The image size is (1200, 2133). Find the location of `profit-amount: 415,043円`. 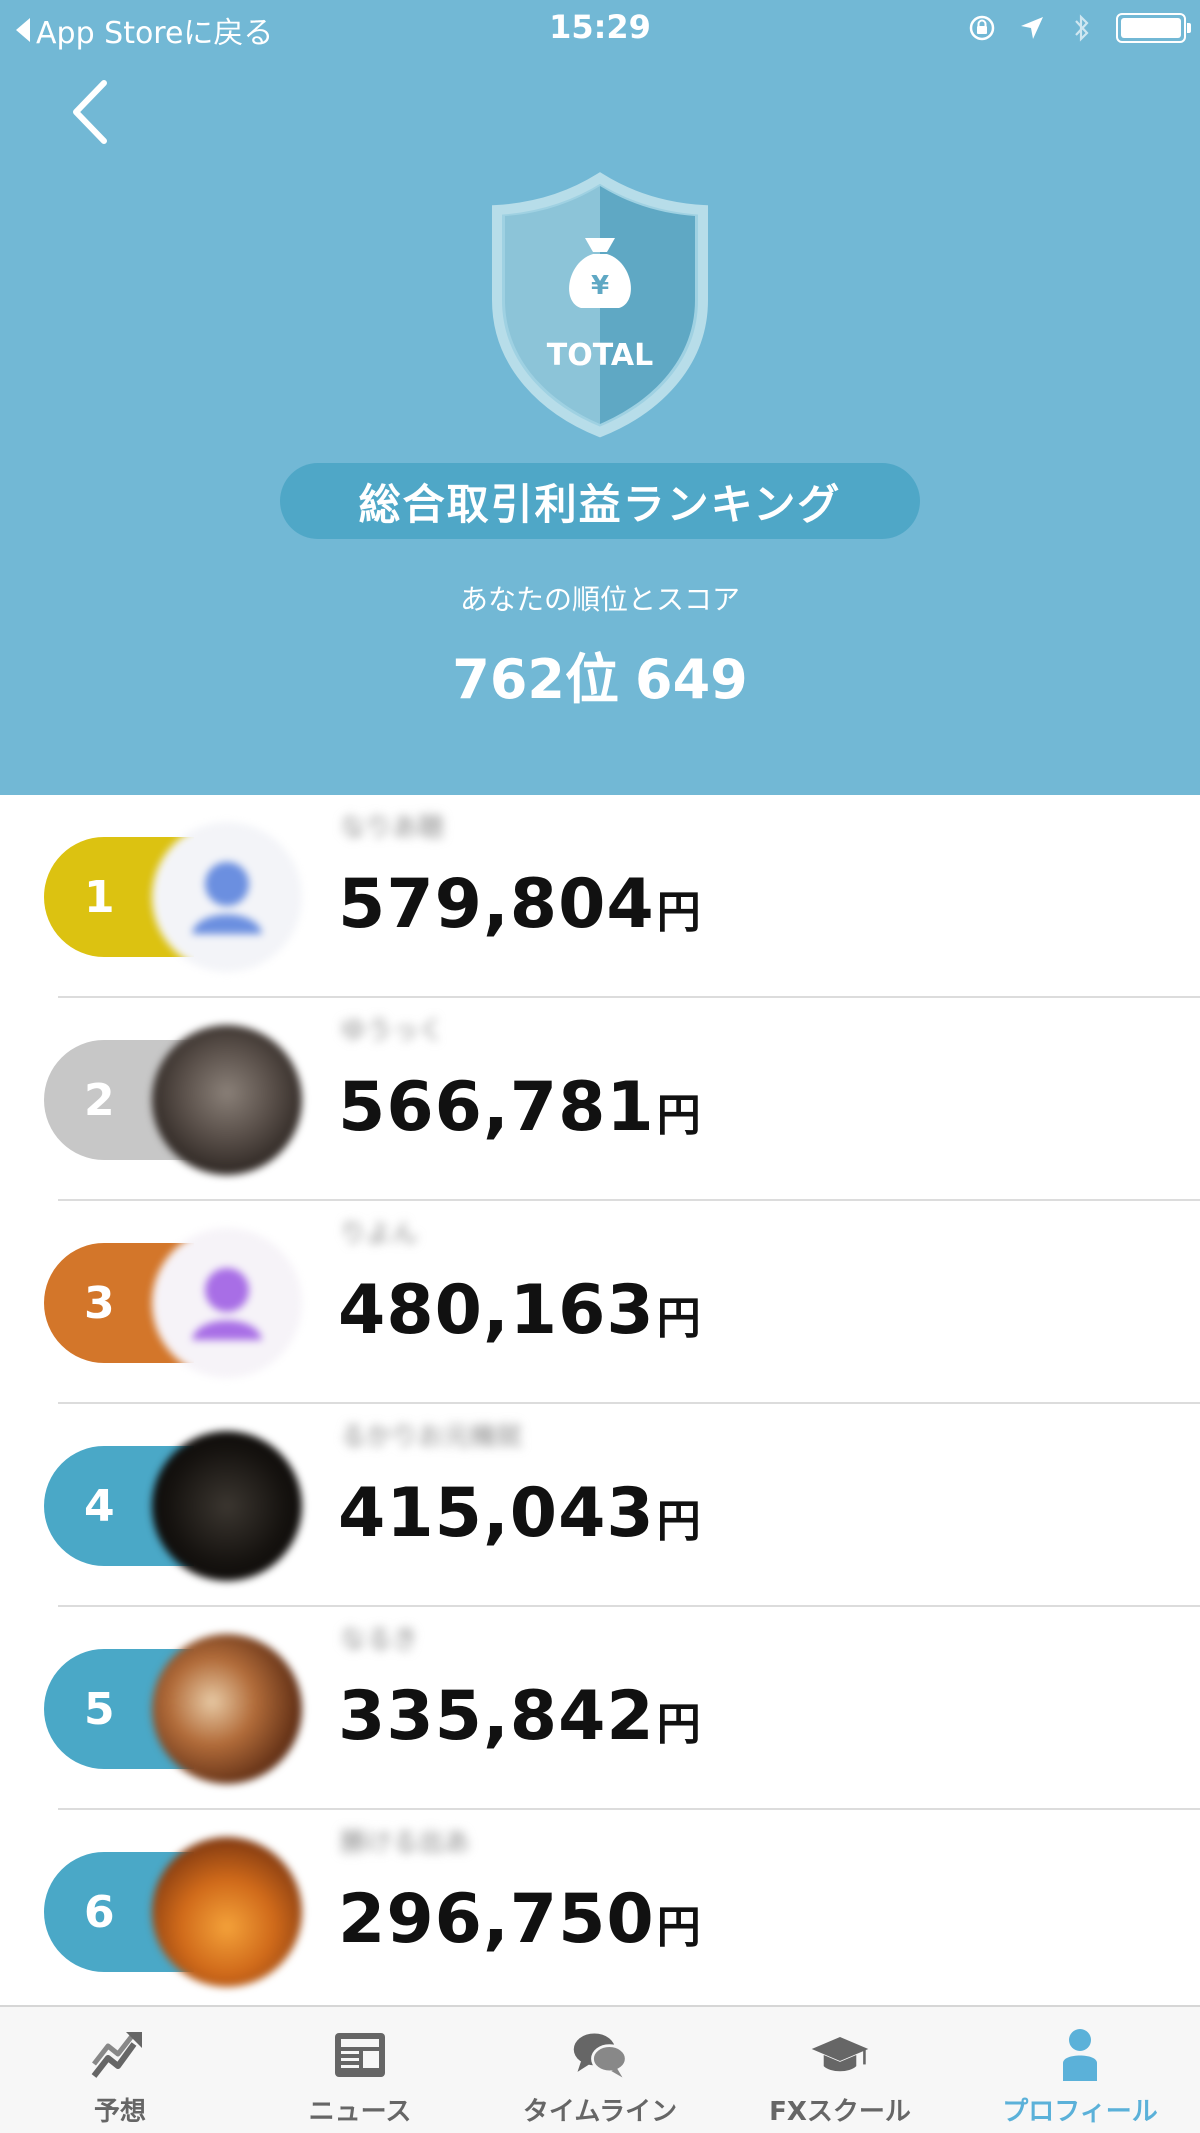

profit-amount: 415,043円 is located at coordinates (520, 1513).